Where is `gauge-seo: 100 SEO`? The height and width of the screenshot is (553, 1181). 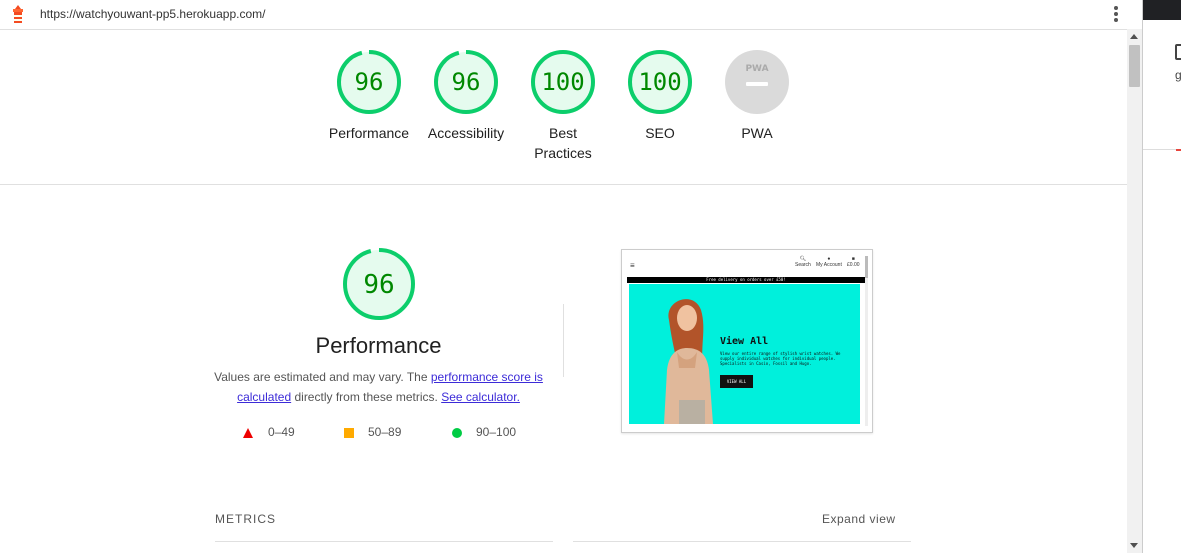 gauge-seo: 100 SEO is located at coordinates (660, 96).